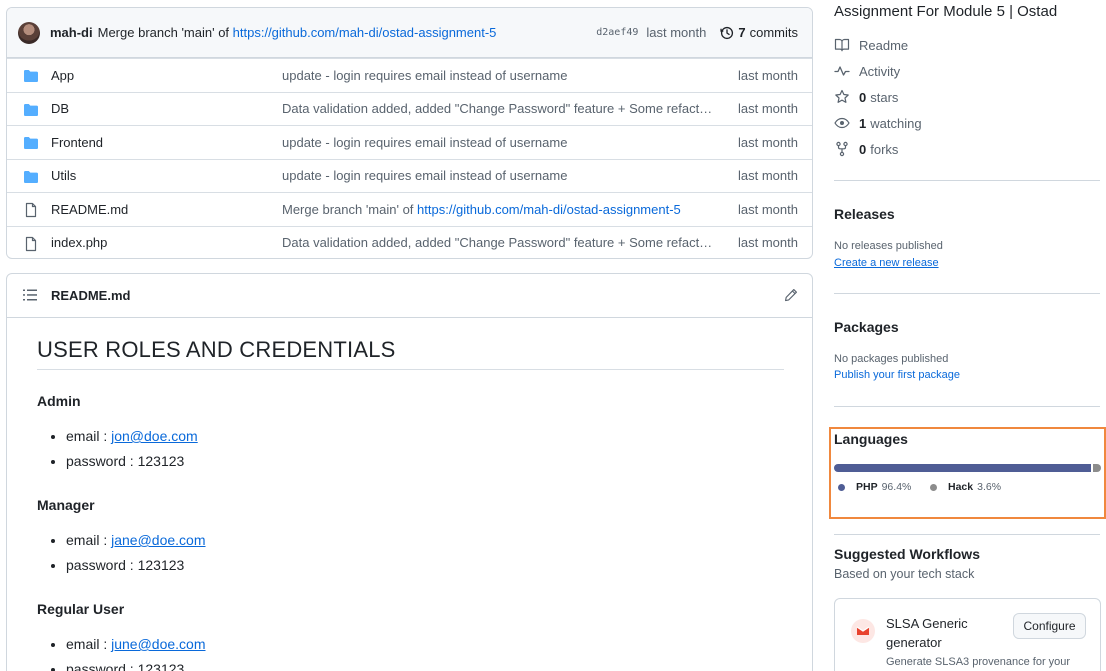  Describe the element at coordinates (878, 123) in the screenshot. I see `watching-link: 1 watching` at that location.